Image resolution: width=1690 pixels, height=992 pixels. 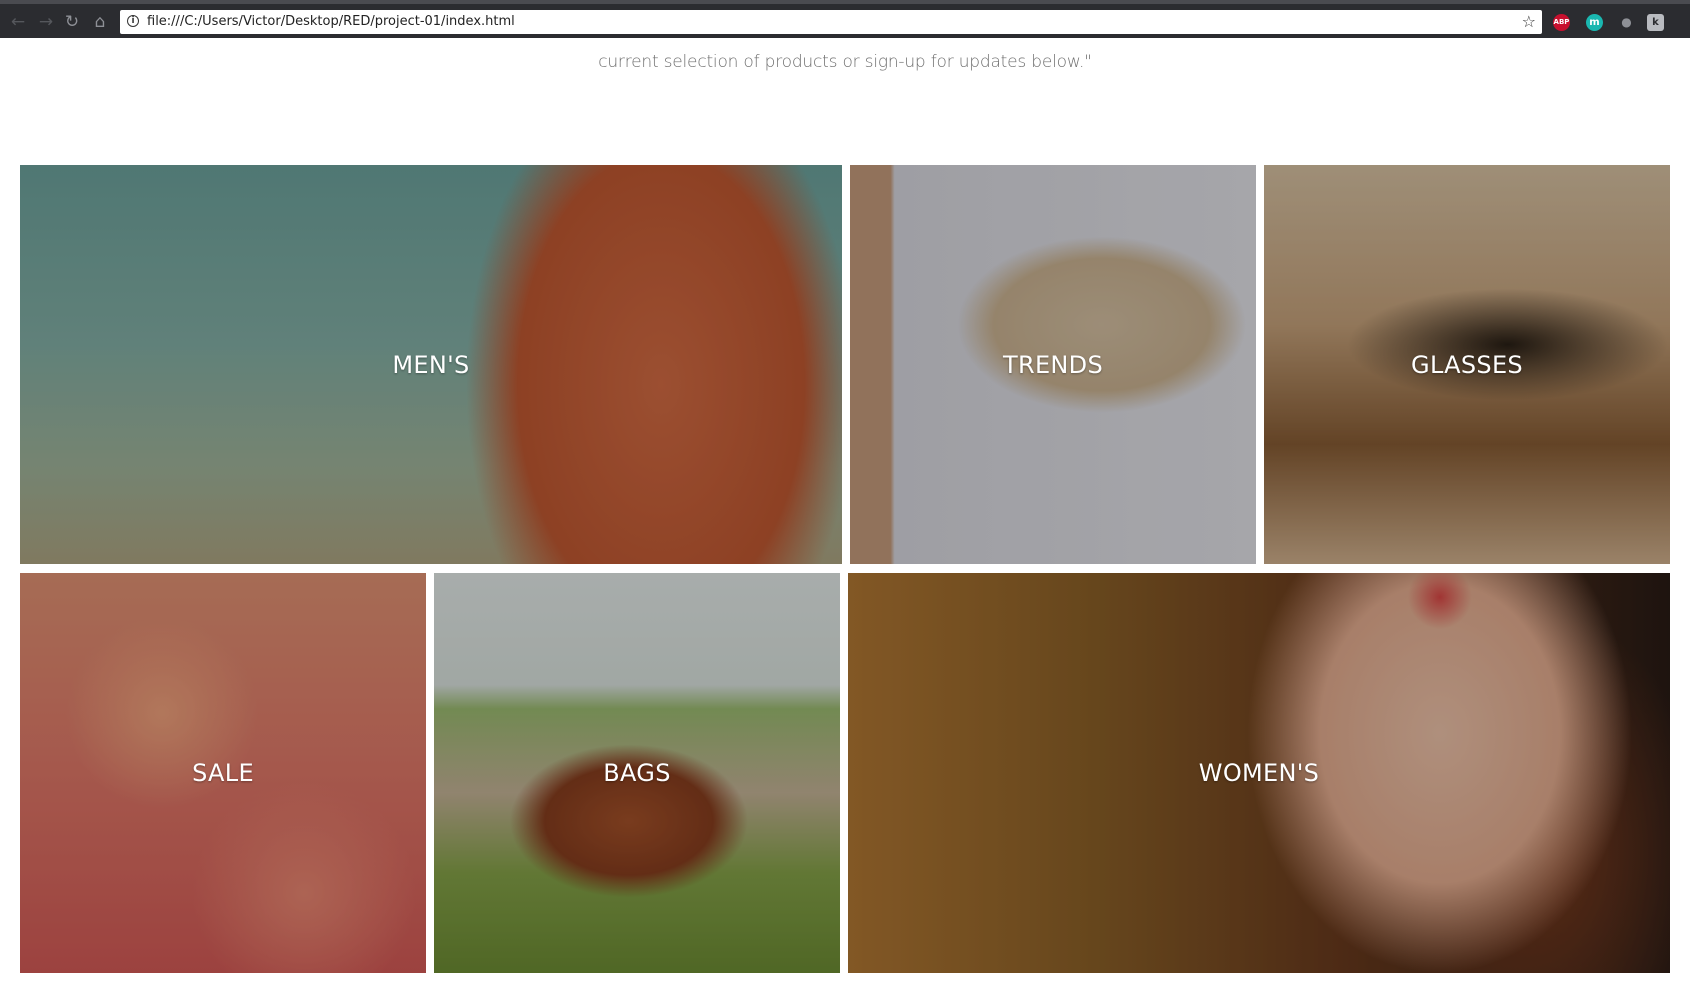 What do you see at coordinates (18, 22) in the screenshot?
I see `back-icon: ←` at bounding box center [18, 22].